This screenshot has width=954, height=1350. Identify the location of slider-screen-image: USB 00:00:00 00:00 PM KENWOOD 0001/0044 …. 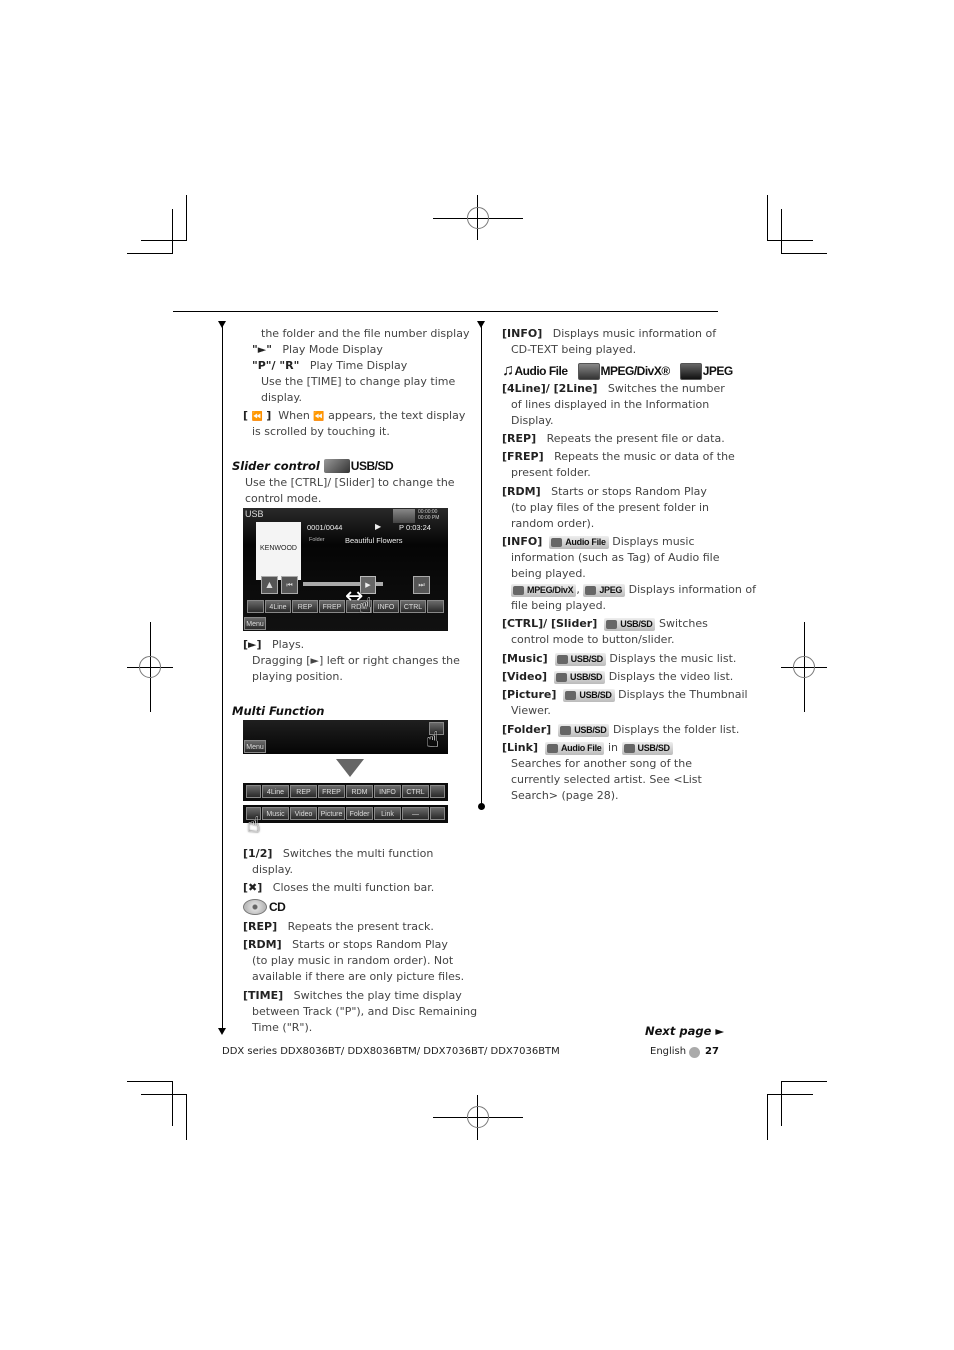
(345, 569).